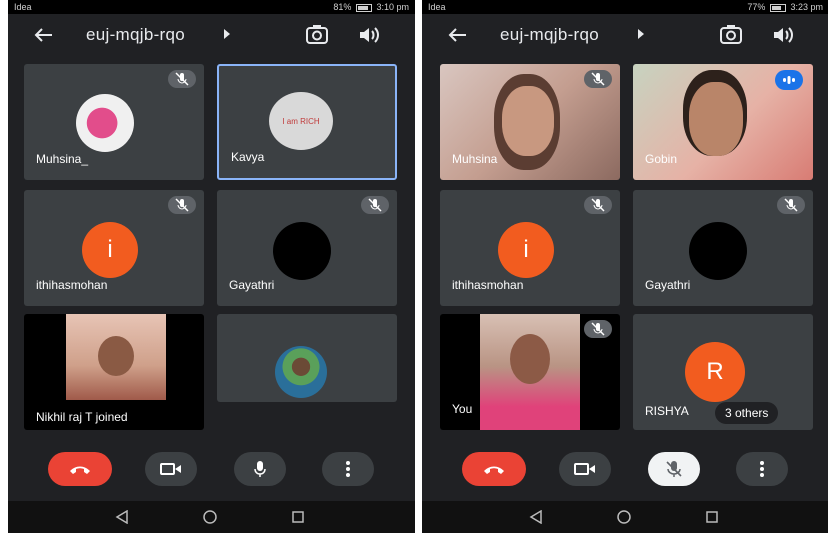 The image size is (828, 533). I want to click on avatar: I am RICH, so click(301, 121).